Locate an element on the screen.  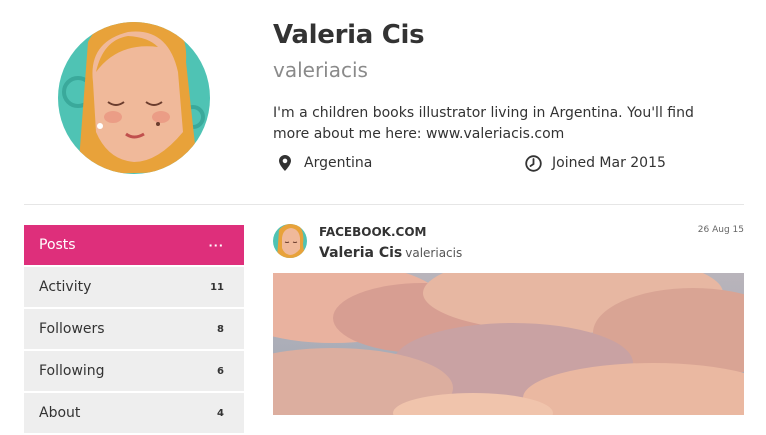
sidebar-item-count: 6 is located at coordinates (220, 371).